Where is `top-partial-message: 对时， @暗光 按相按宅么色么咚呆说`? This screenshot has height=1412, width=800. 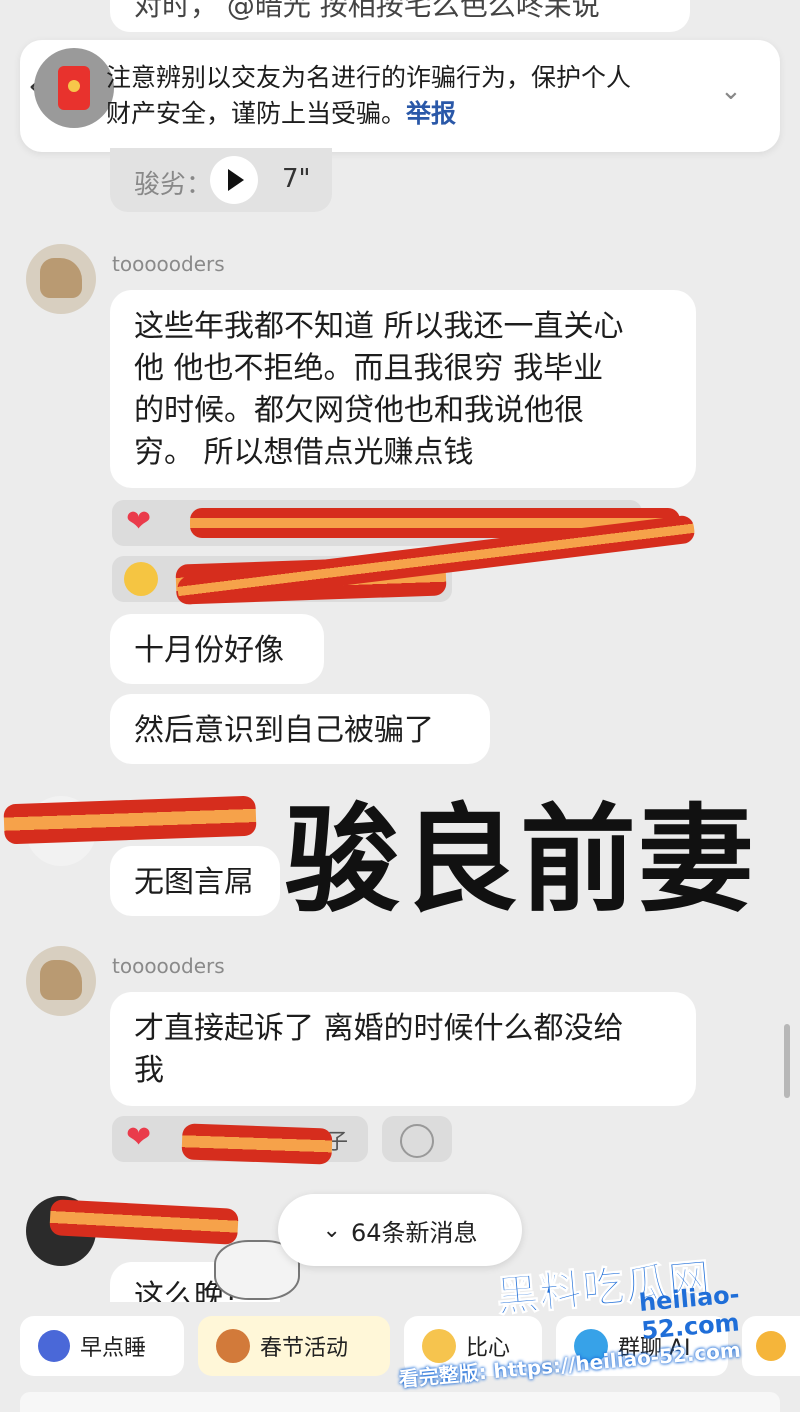
top-partial-message: 对时， @暗光 按相按宅么色么咚呆说 is located at coordinates (400, 16).